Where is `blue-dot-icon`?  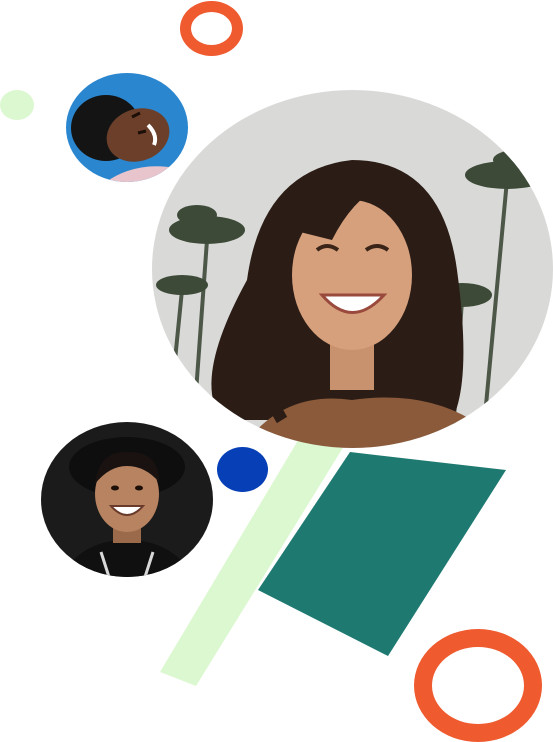 blue-dot-icon is located at coordinates (242, 469).